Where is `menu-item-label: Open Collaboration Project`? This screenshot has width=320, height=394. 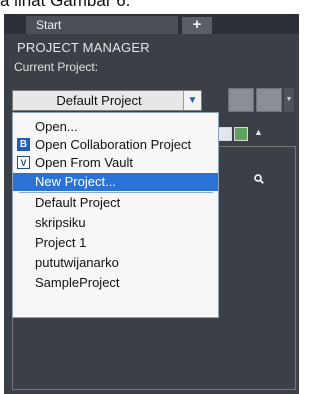
menu-item-label: Open Collaboration Project is located at coordinates (113, 144).